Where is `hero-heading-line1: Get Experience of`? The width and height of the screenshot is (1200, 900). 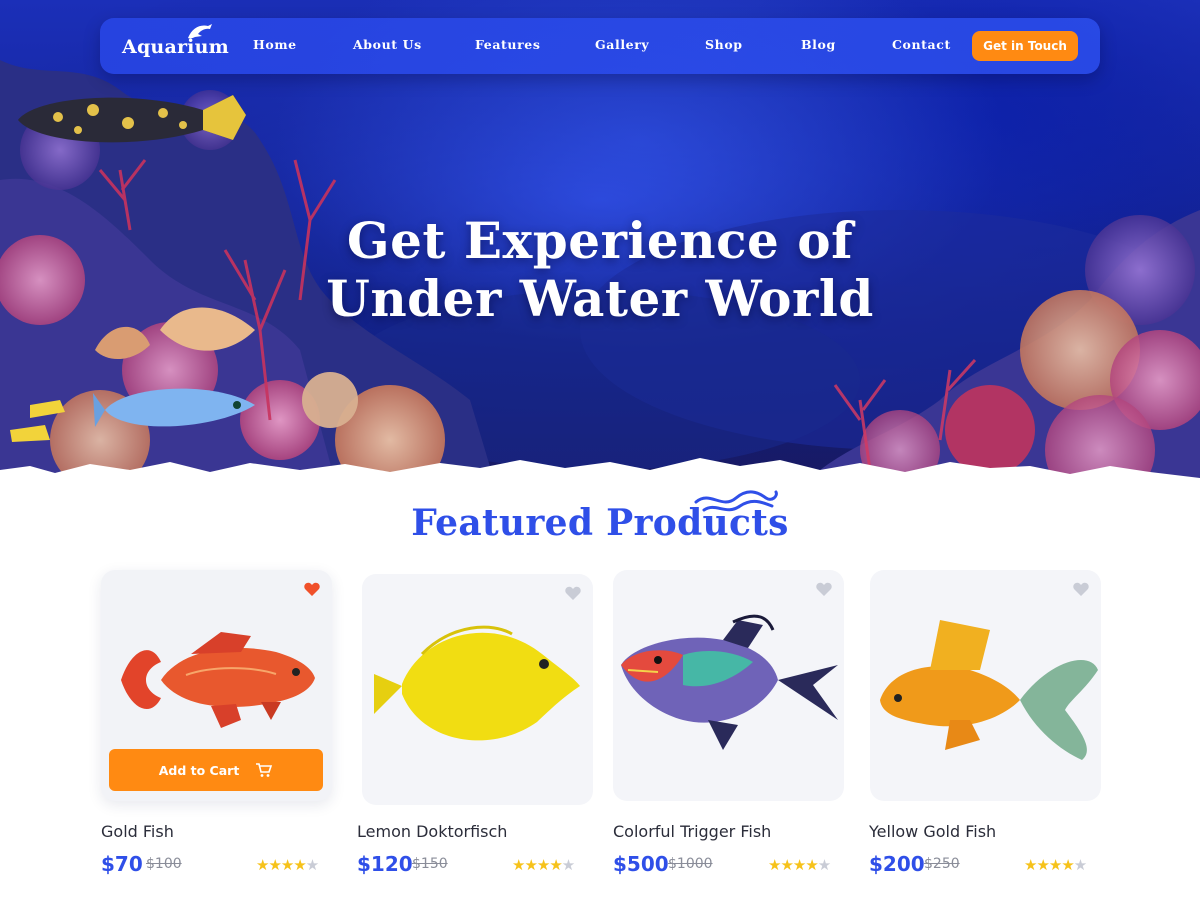 hero-heading-line1: Get Experience of is located at coordinates (600, 240).